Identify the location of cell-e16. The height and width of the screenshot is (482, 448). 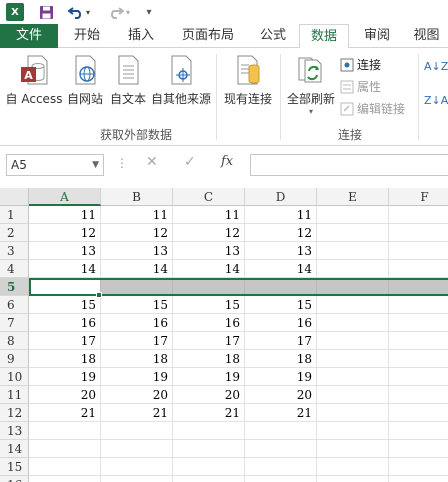
(353, 479).